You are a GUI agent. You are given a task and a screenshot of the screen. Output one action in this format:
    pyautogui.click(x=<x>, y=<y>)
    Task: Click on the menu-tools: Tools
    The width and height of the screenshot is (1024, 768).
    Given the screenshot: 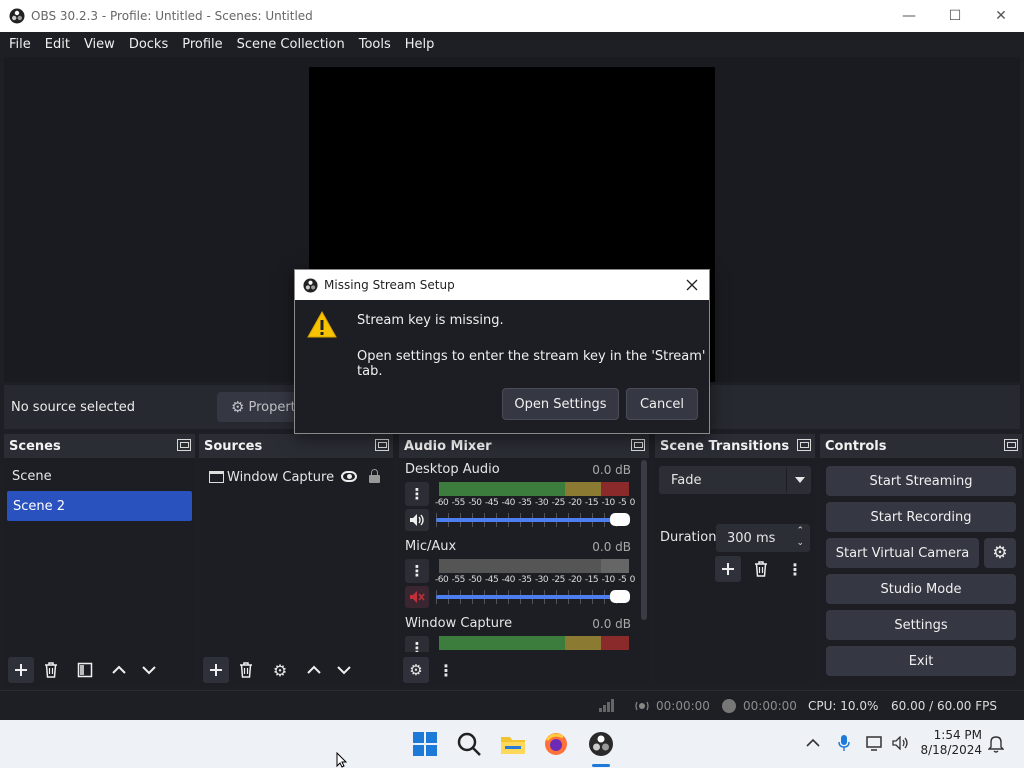 What is the action you would take?
    pyautogui.click(x=375, y=44)
    